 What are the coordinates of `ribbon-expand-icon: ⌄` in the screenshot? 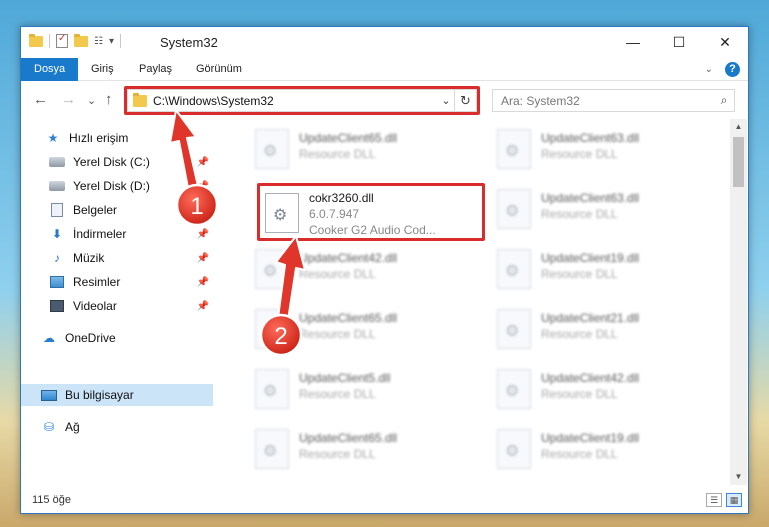 It's located at (709, 69).